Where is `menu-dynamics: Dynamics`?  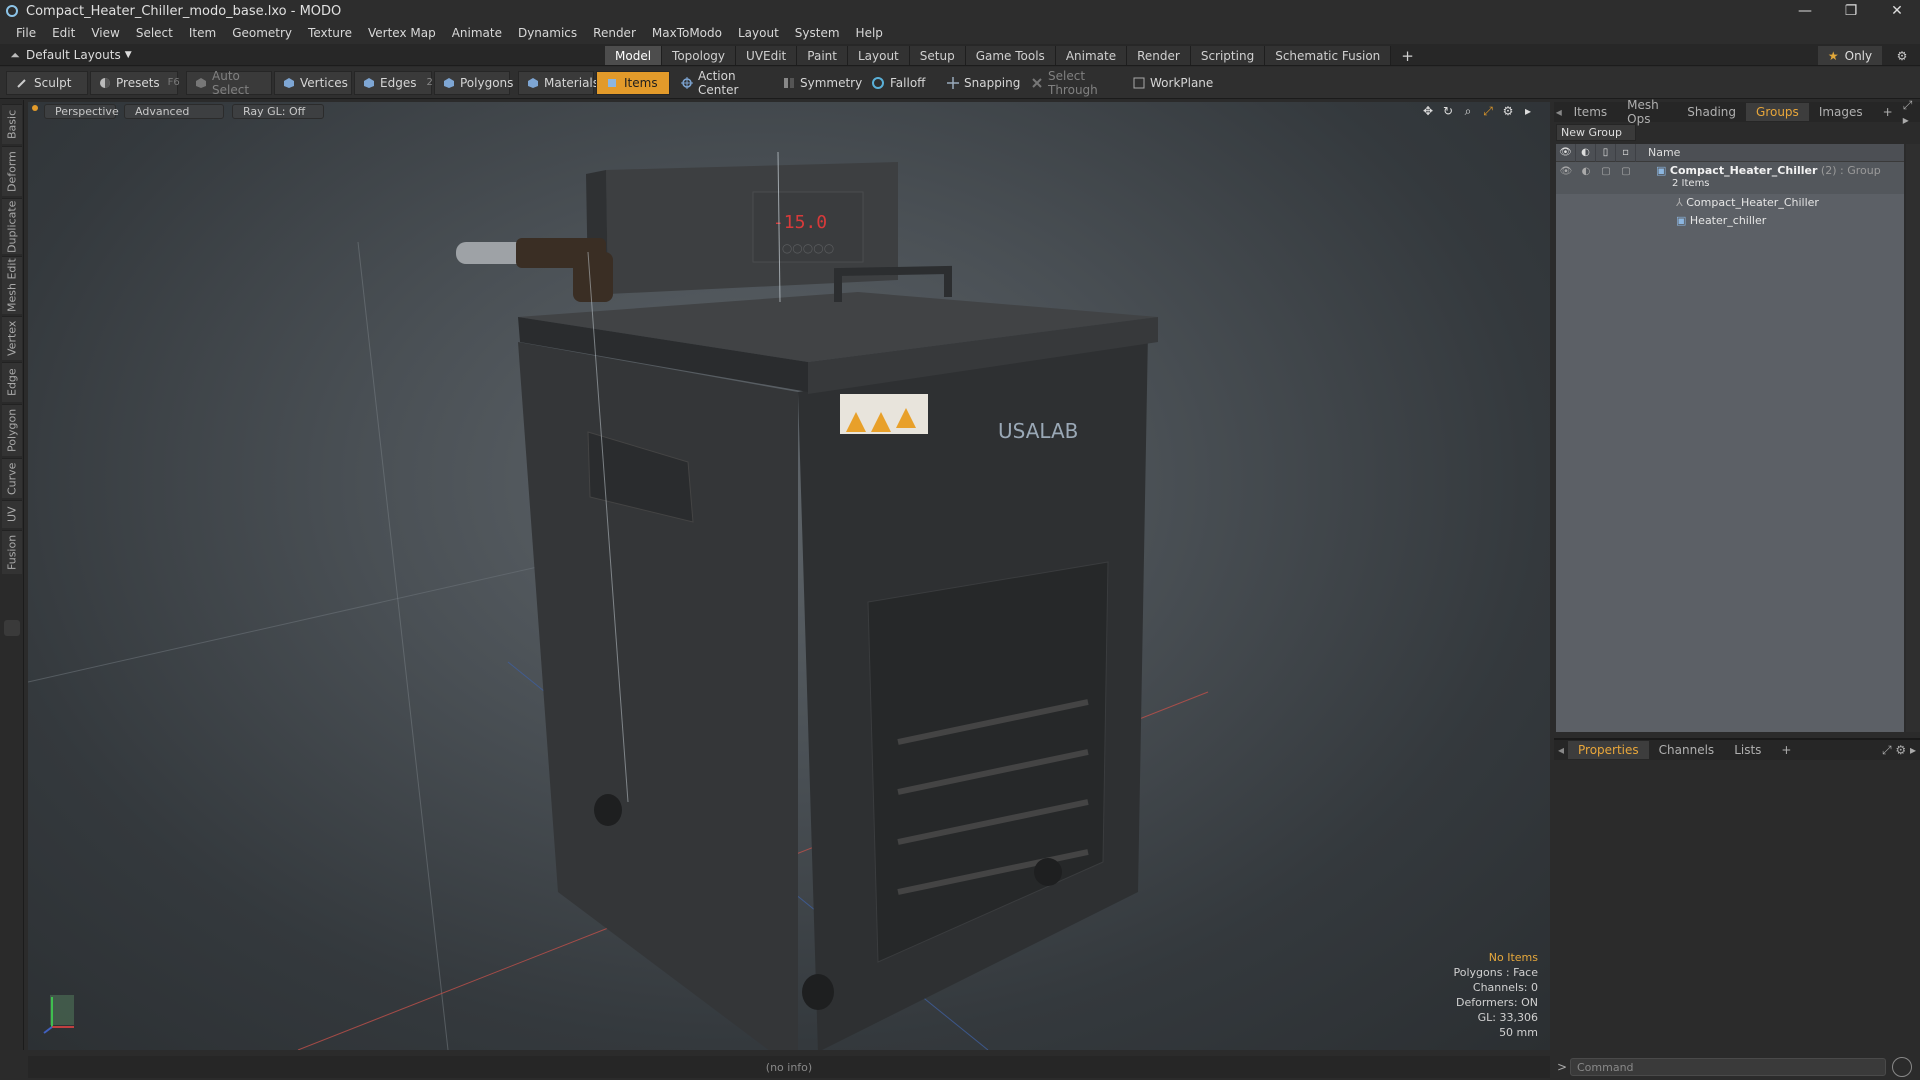 menu-dynamics: Dynamics is located at coordinates (547, 33).